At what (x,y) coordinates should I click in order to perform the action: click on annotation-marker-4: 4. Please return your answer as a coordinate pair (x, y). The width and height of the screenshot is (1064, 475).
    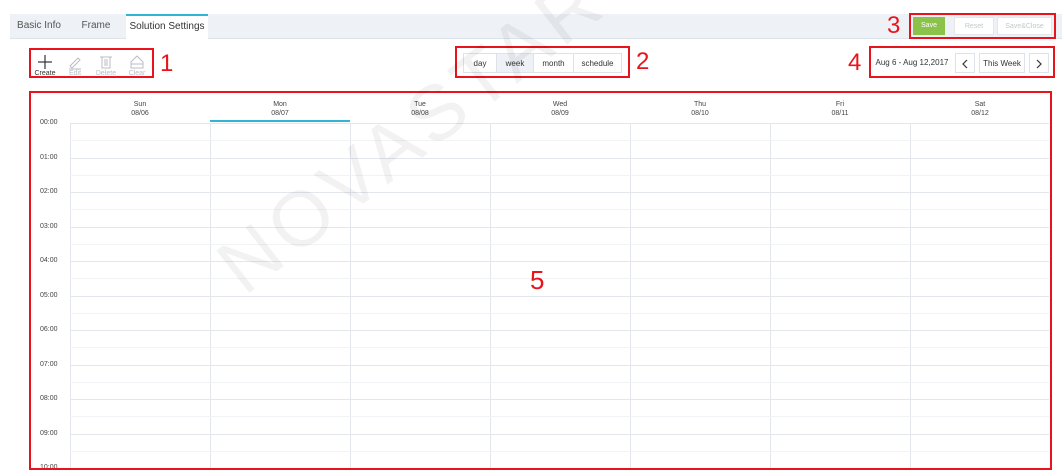
    Looking at the image, I should click on (855, 62).